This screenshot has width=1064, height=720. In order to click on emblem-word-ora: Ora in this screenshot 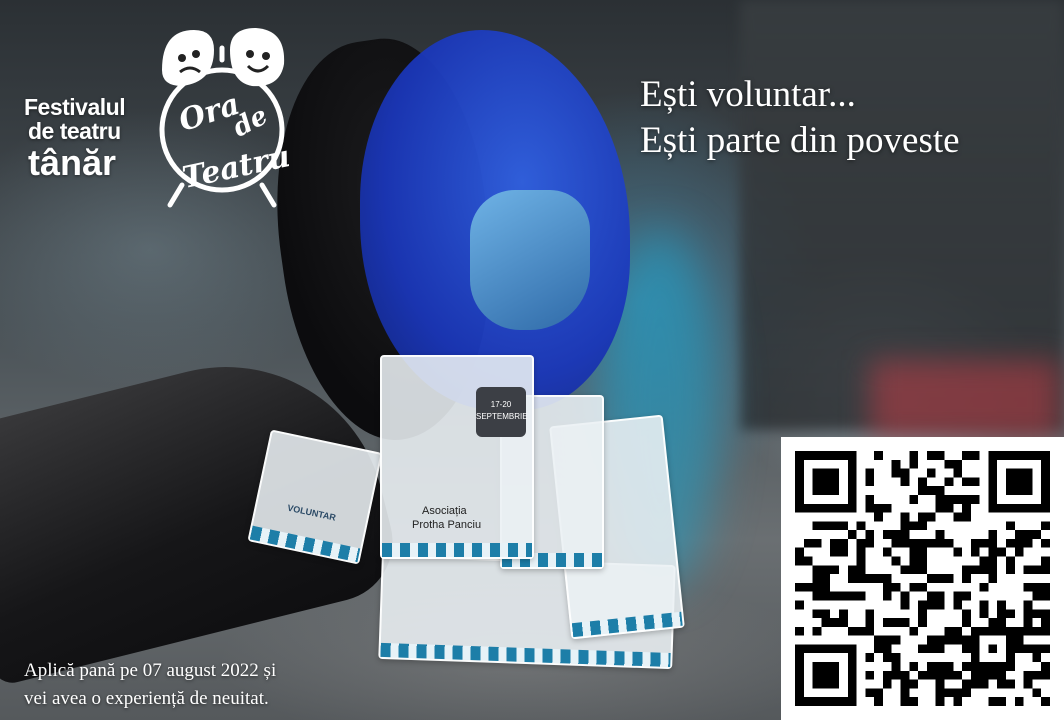, I will do `click(209, 113)`.